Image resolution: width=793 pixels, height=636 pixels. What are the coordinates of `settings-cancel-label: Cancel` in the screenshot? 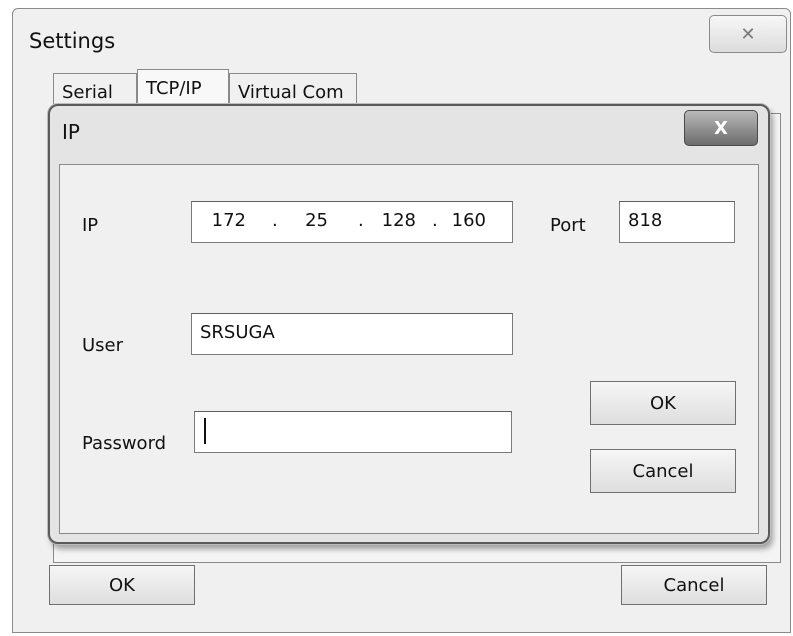 It's located at (694, 585).